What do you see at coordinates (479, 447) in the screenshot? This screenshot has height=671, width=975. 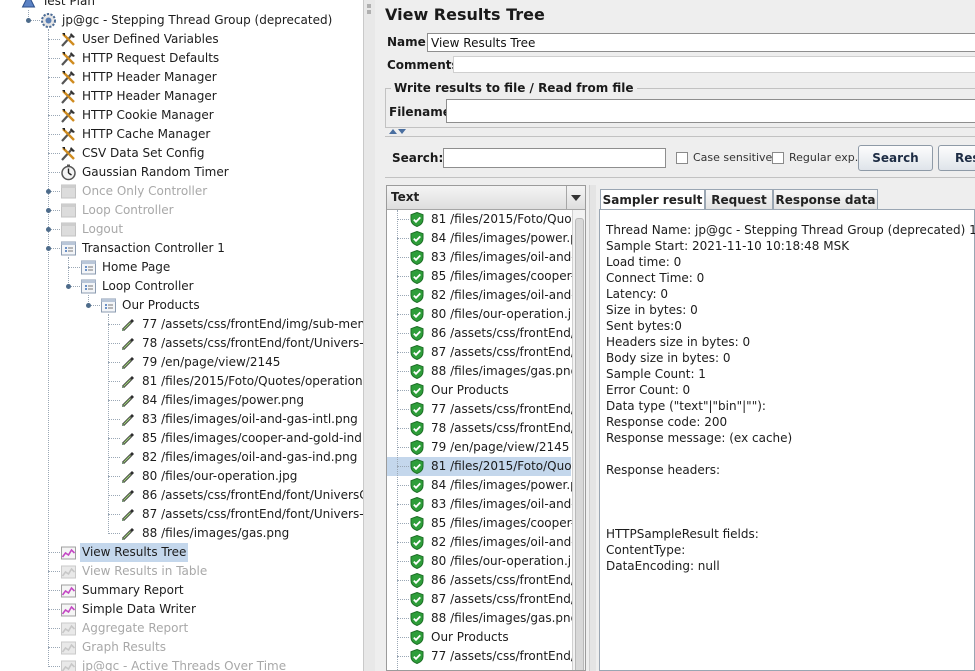 I see `result-item: 79 /en/page/view/2145` at bounding box center [479, 447].